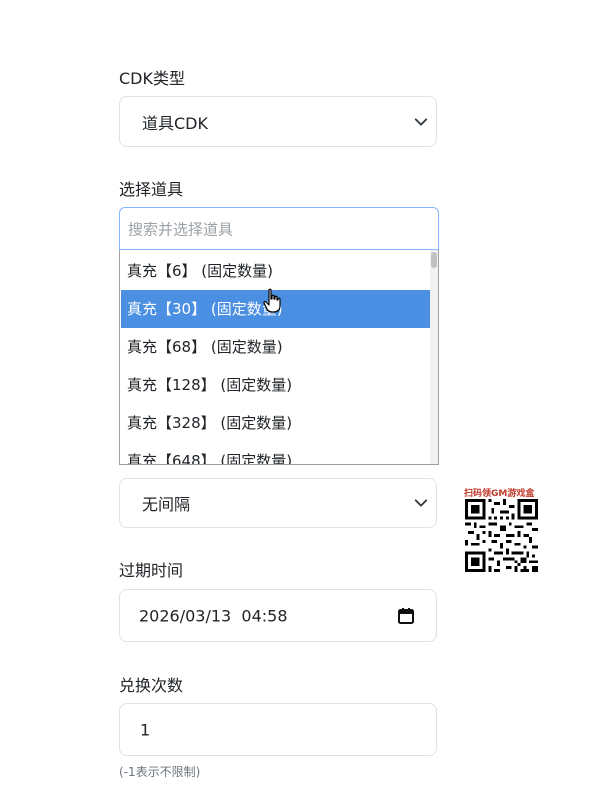 The width and height of the screenshot is (590, 800). Describe the element at coordinates (276, 453) in the screenshot. I see `list-item: 真充【648】 (固定数量)` at that location.